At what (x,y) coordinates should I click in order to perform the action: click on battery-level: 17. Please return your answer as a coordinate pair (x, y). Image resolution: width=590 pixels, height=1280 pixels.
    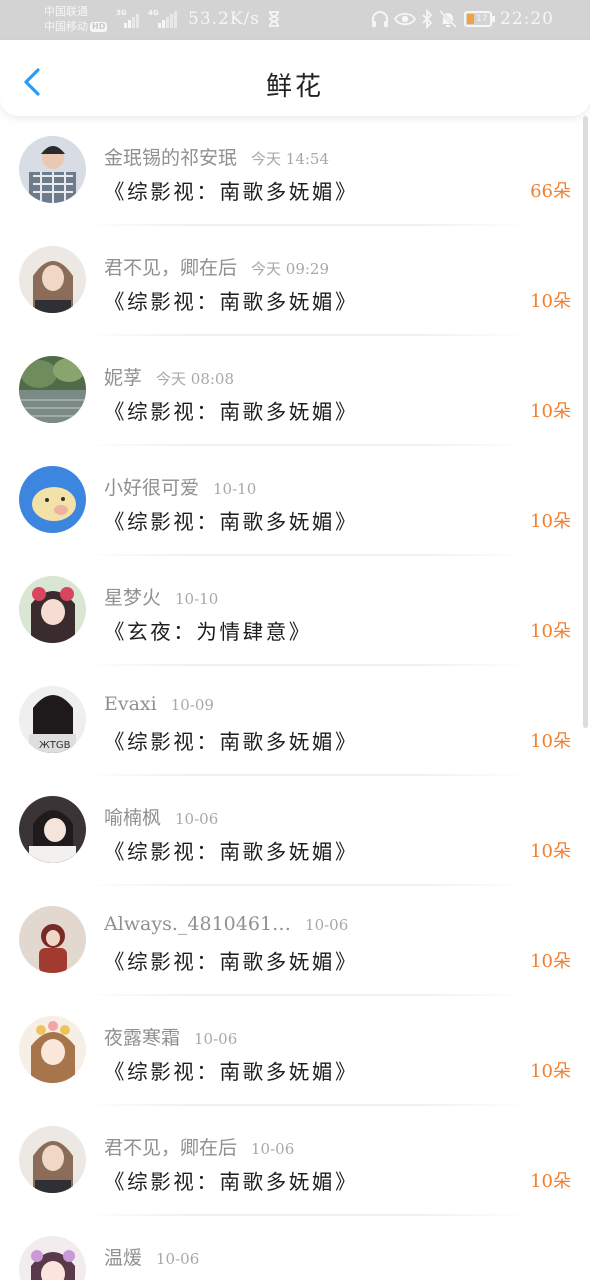
    Looking at the image, I should click on (482, 19).